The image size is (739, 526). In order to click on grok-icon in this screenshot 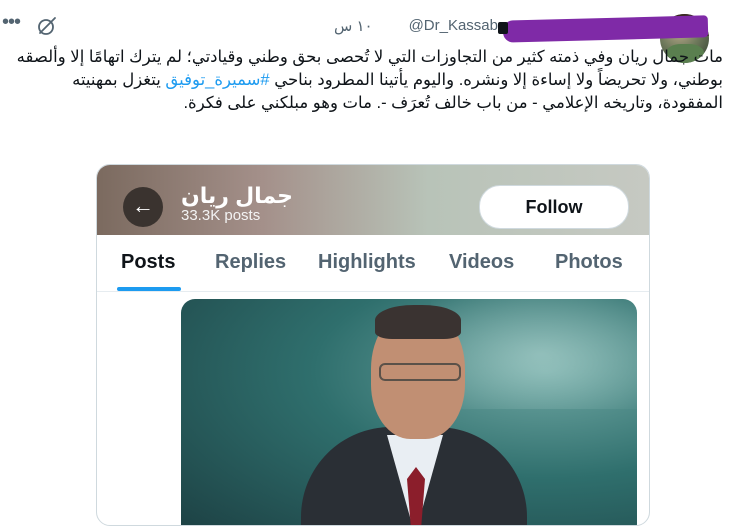, I will do `click(47, 26)`.